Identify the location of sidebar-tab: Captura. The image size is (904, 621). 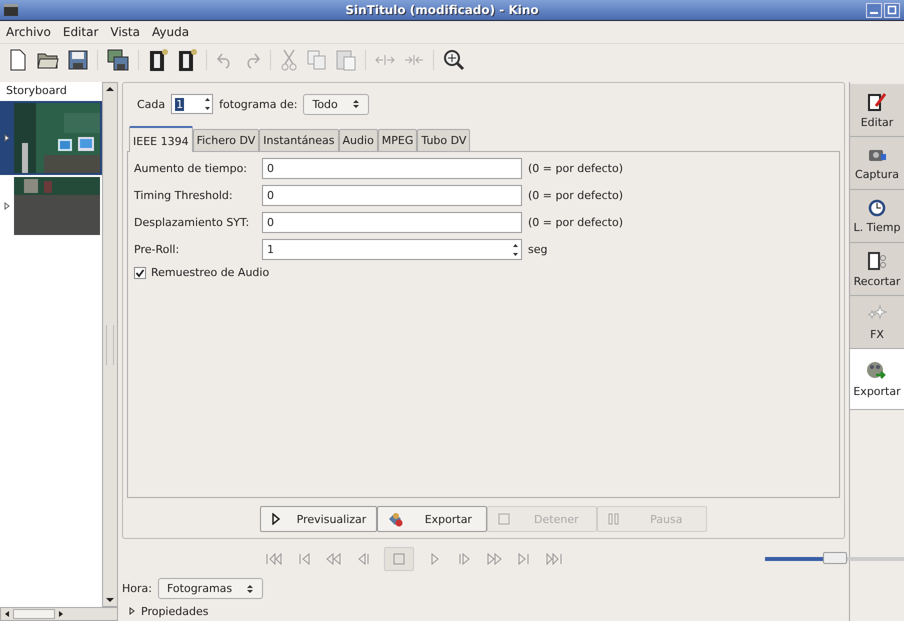
(877, 163).